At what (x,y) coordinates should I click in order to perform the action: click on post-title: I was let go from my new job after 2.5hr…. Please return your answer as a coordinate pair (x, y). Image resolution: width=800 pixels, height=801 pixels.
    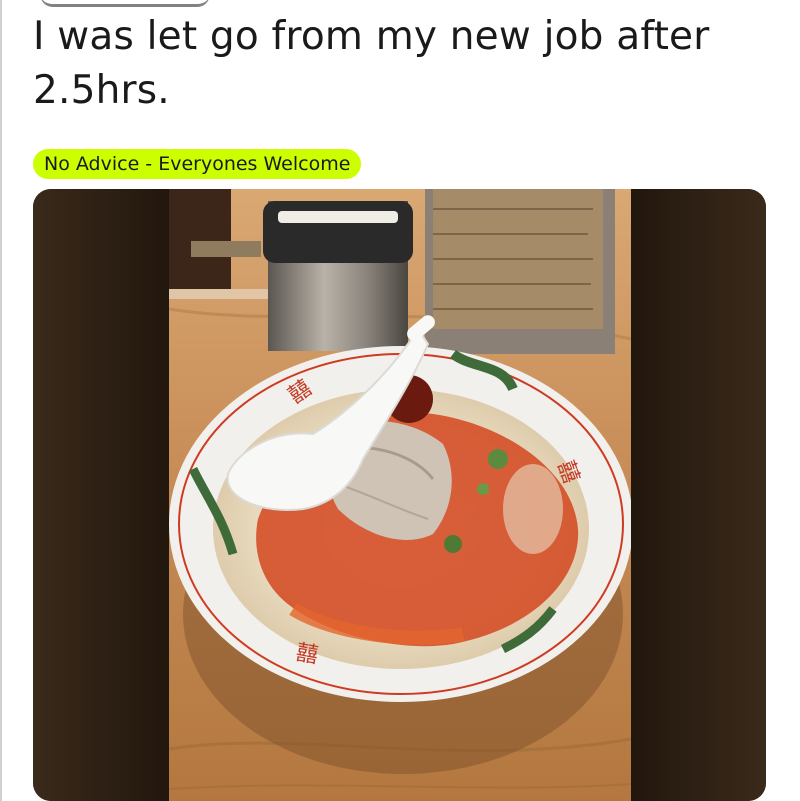
    Looking at the image, I should click on (371, 63).